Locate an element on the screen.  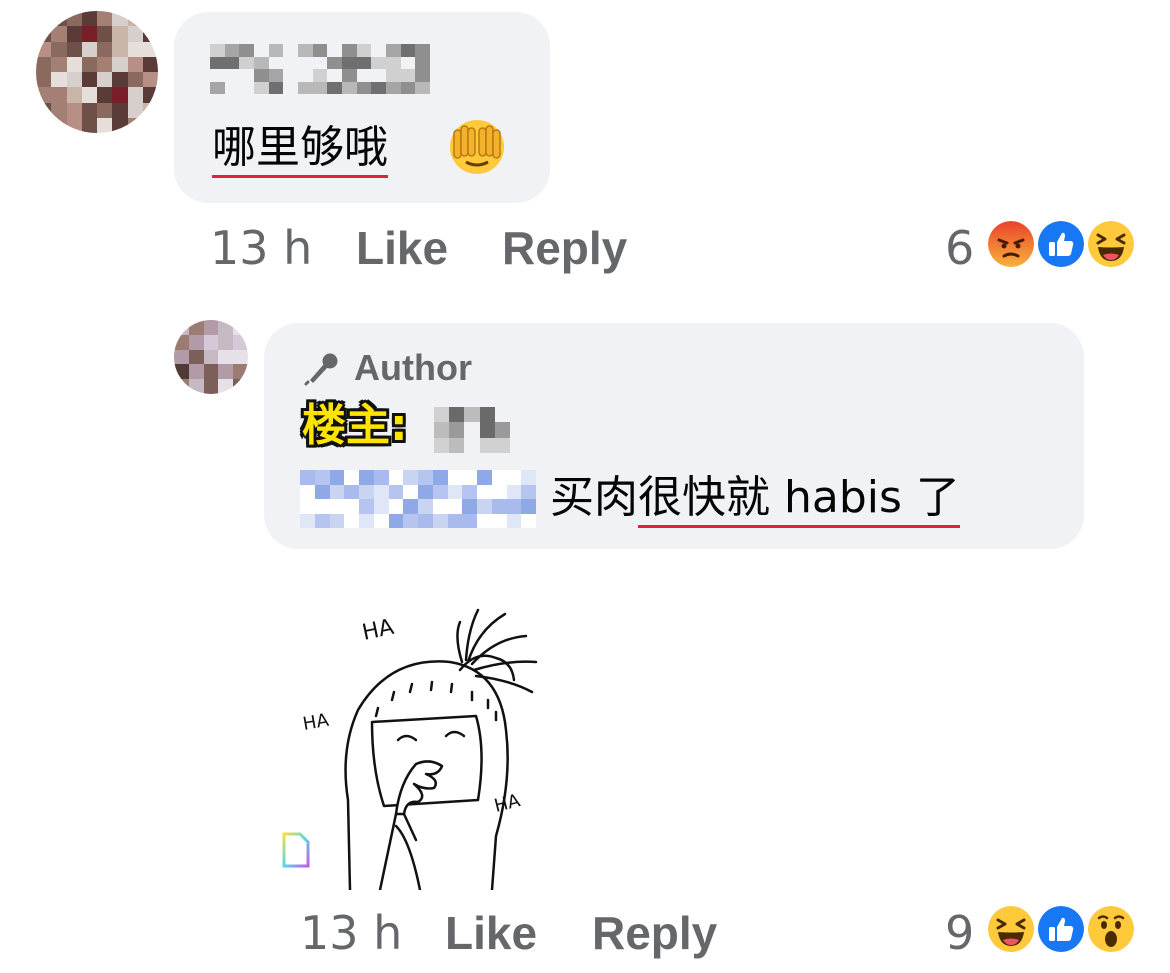
like-reaction-icon is located at coordinates (1061, 929).